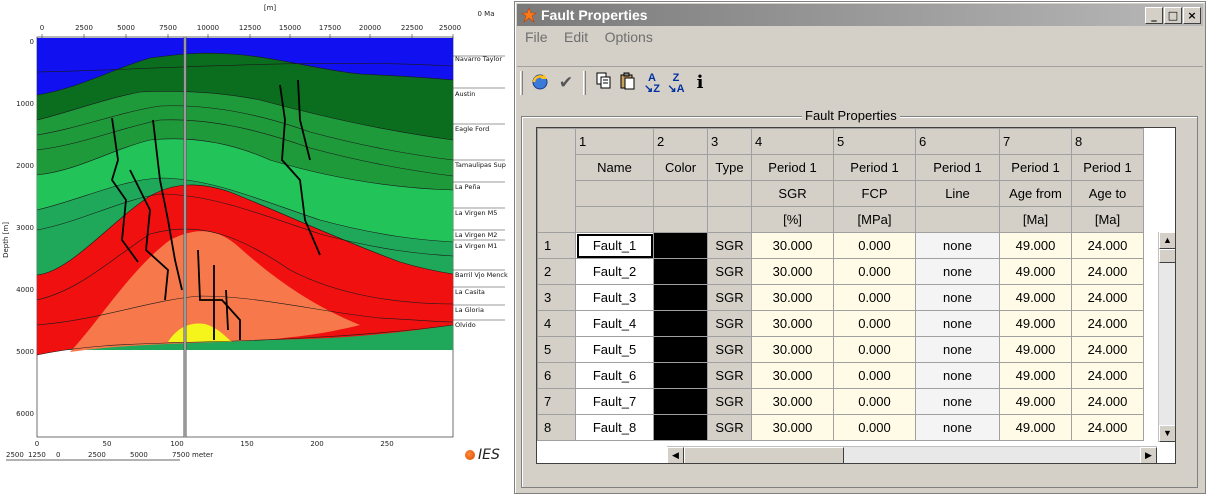  Describe the element at coordinates (676, 83) in the screenshot. I see `sort-za-icon: Z ↘A` at that location.